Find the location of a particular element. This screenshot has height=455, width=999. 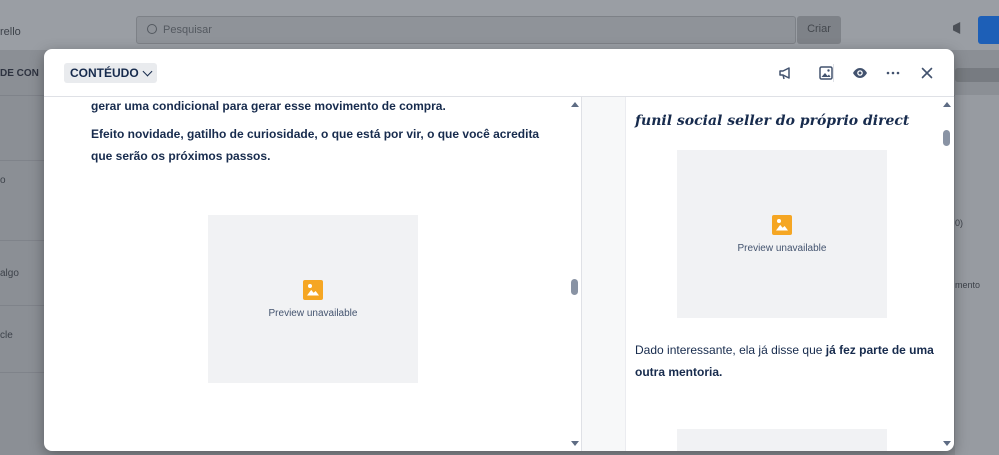

background-share-pill is located at coordinates (977, 75).